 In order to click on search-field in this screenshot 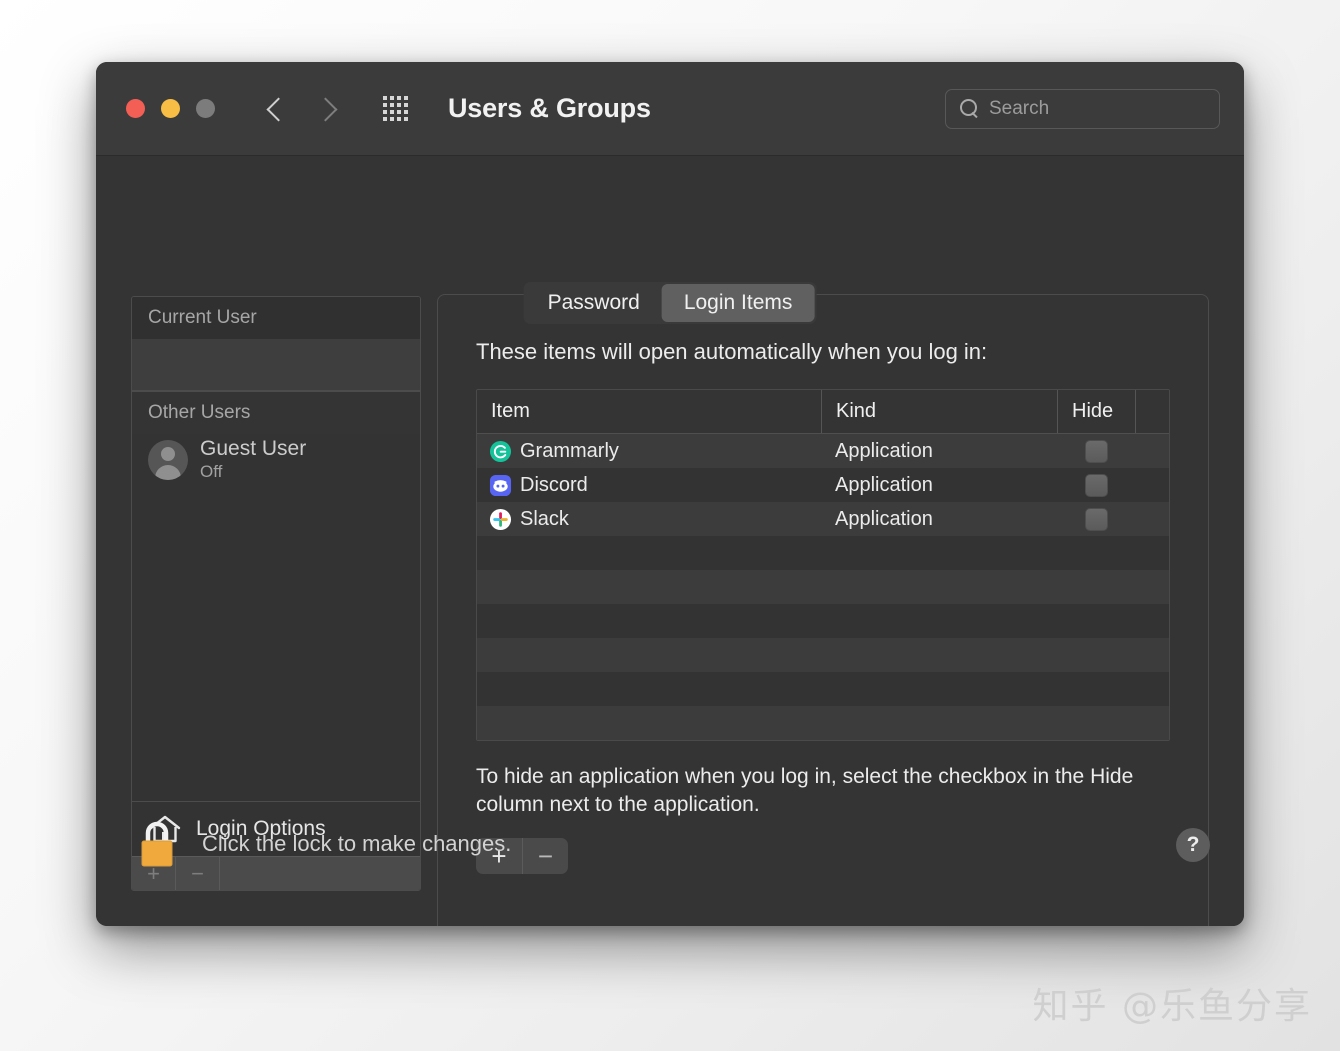, I will do `click(1082, 109)`.